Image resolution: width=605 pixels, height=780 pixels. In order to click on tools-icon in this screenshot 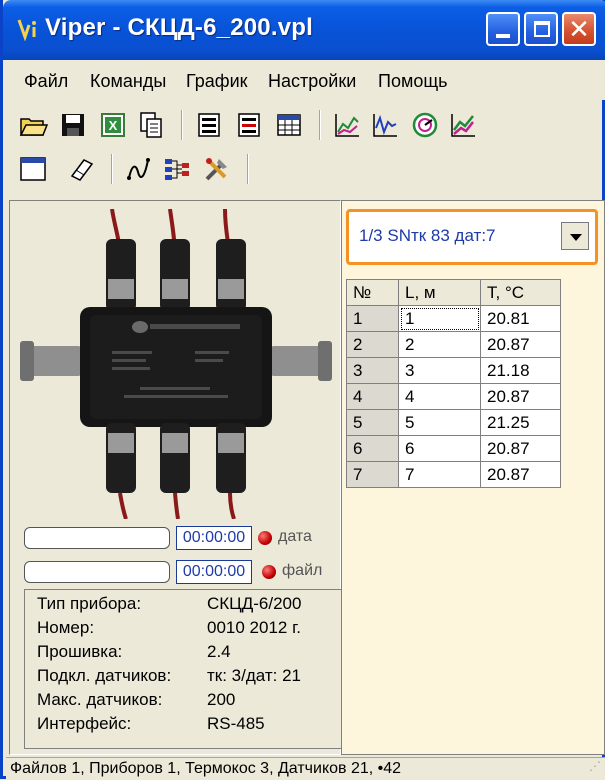, I will do `click(217, 169)`.